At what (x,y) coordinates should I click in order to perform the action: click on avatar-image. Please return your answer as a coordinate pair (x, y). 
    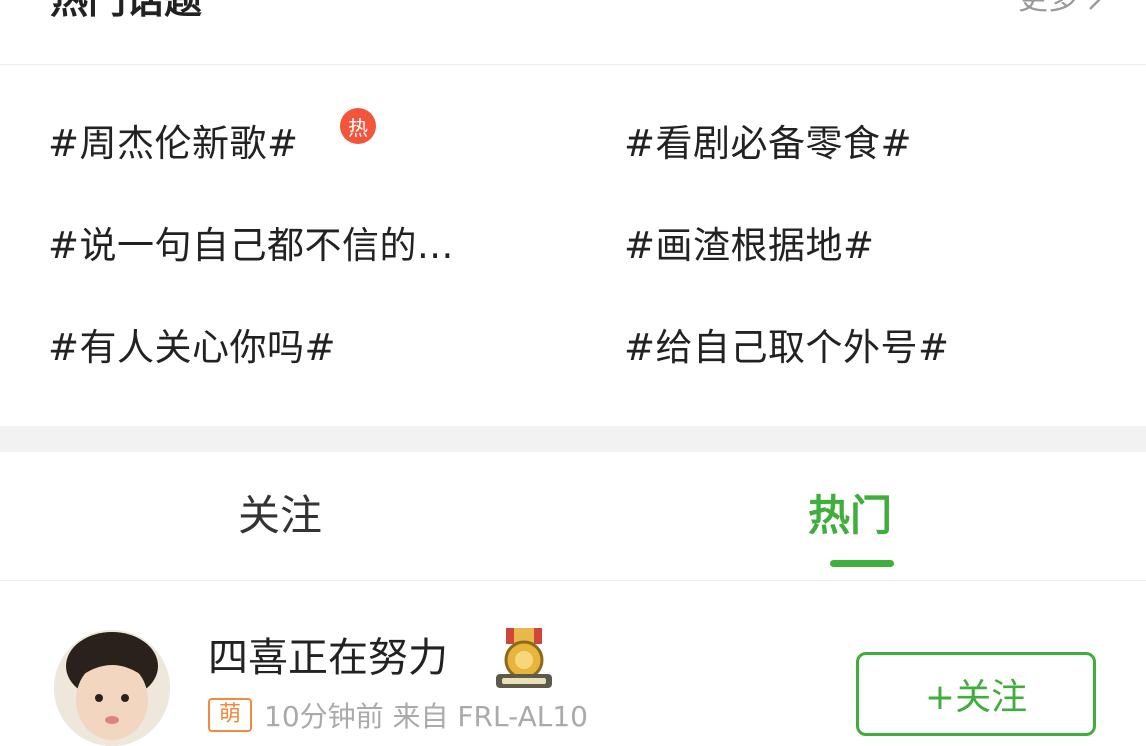
    Looking at the image, I should click on (112, 688).